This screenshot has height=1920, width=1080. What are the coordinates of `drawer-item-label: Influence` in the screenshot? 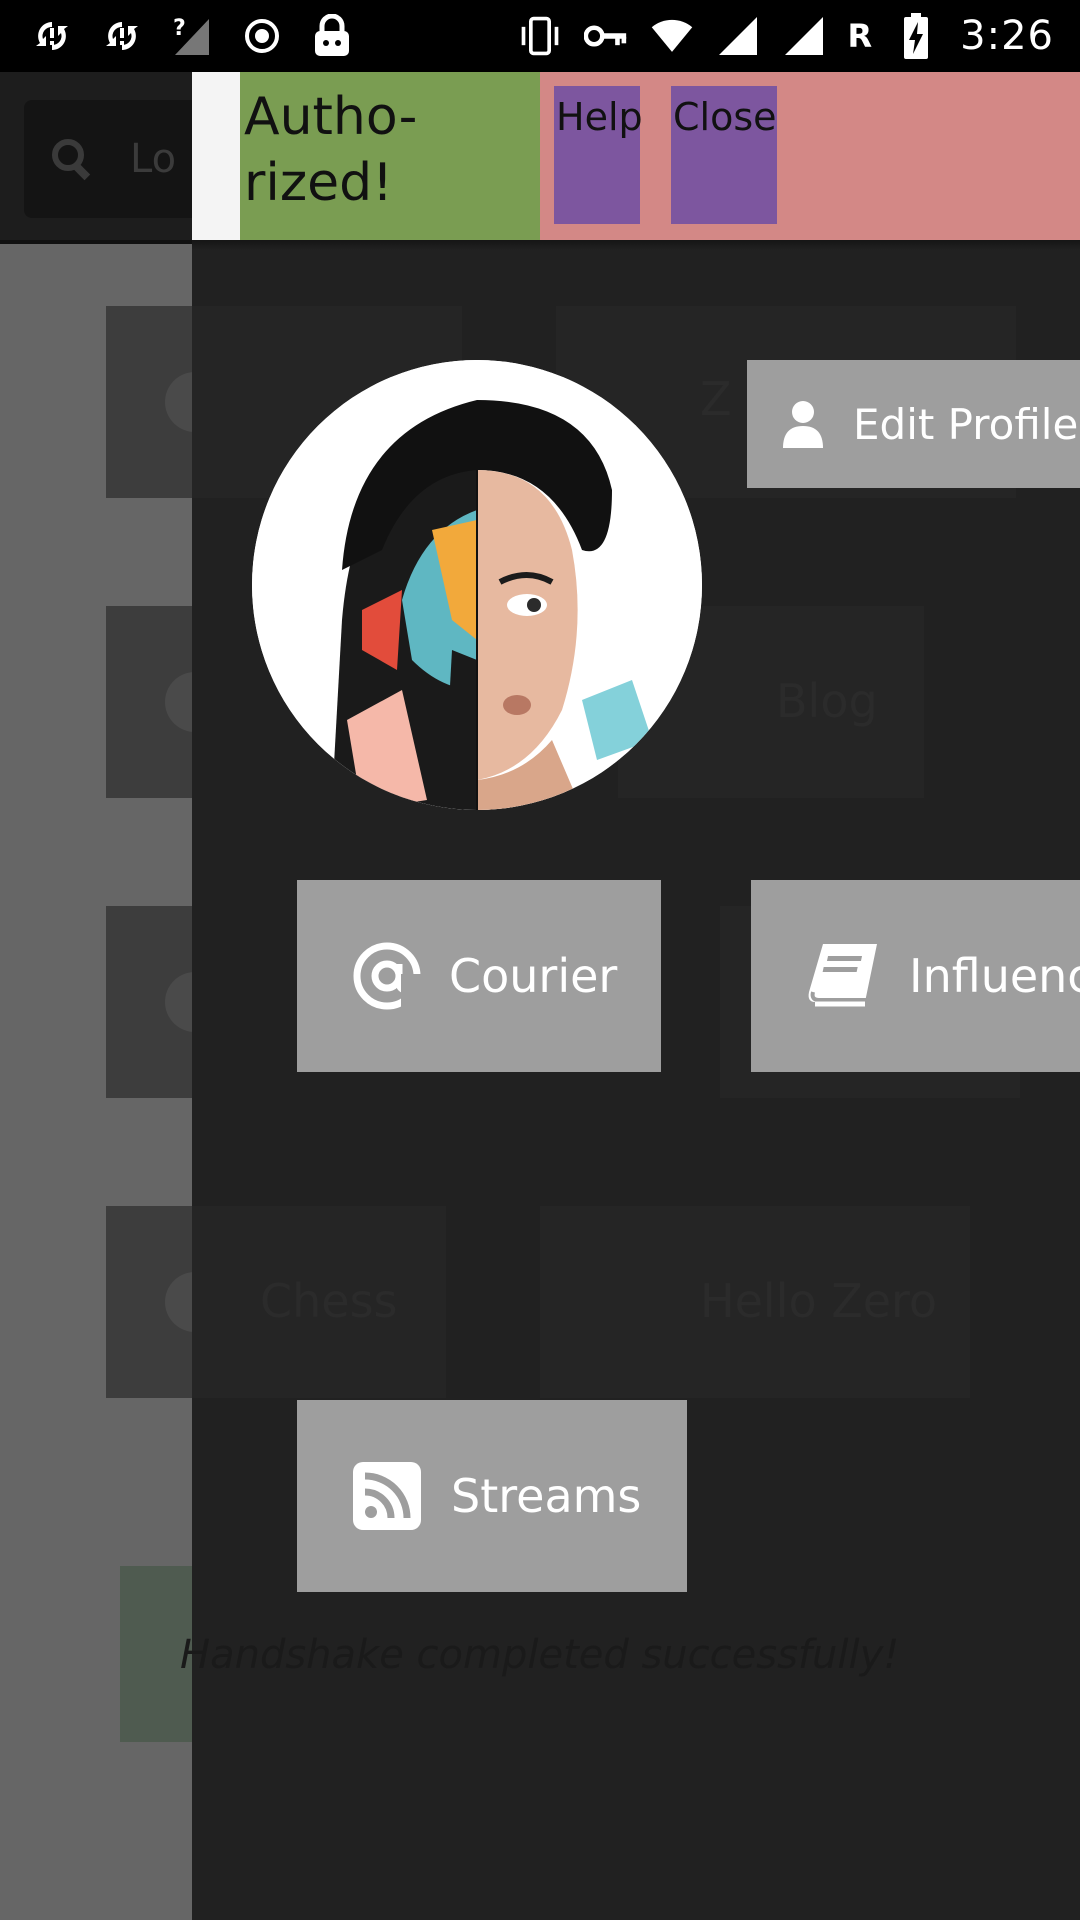 It's located at (994, 976).